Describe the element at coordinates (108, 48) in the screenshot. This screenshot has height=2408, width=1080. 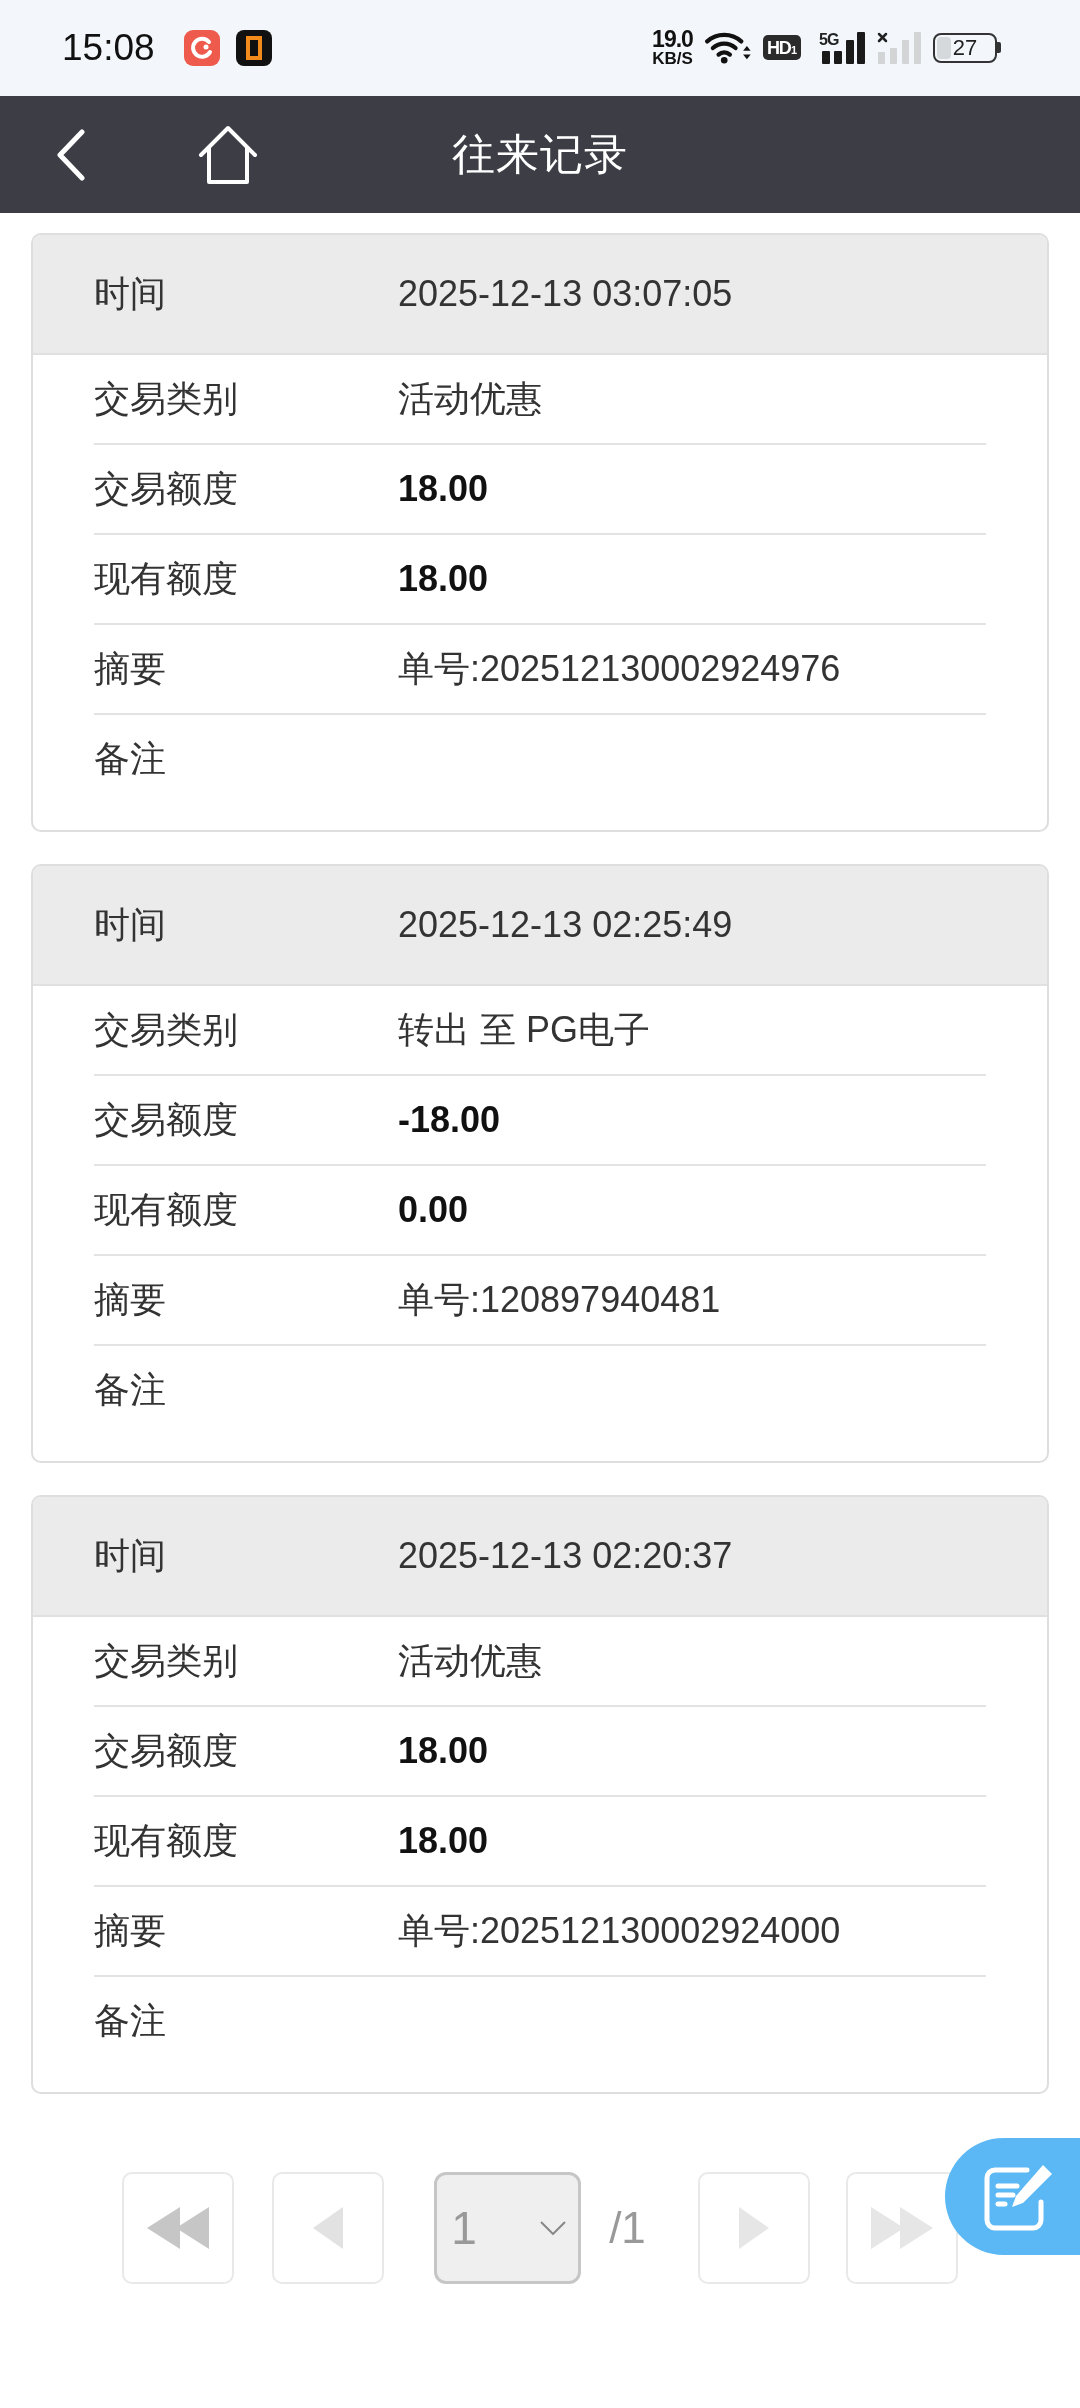
I see `status-time: 15:08` at that location.